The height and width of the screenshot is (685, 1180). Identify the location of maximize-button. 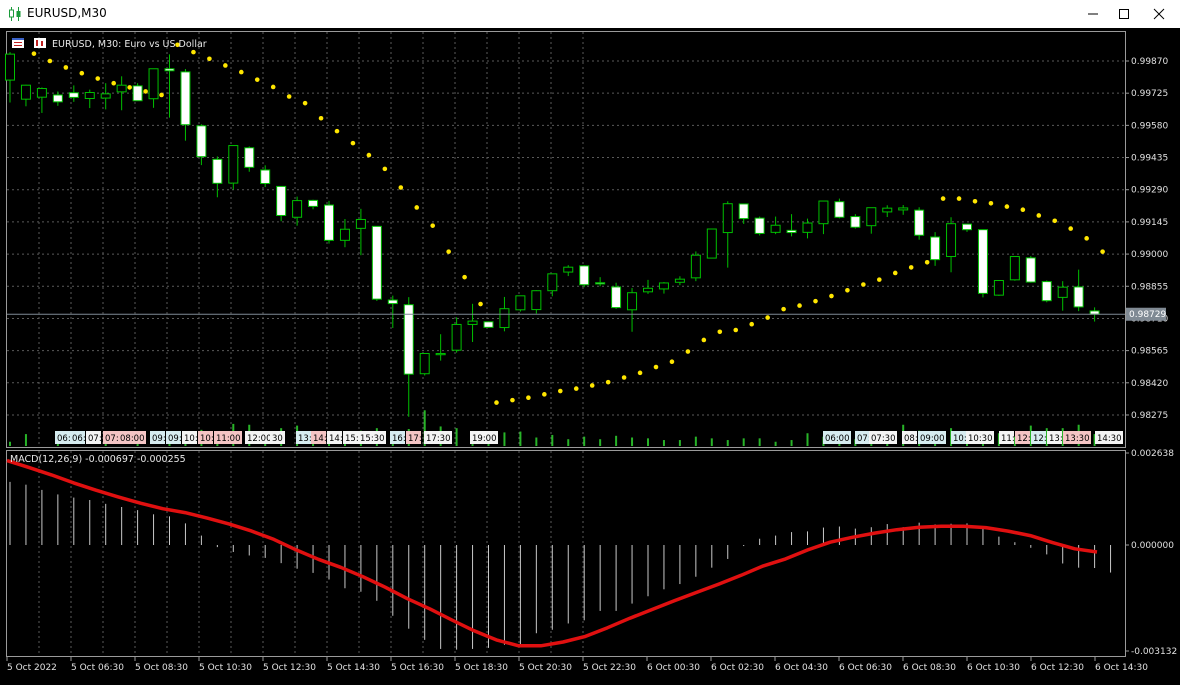
(1124, 14).